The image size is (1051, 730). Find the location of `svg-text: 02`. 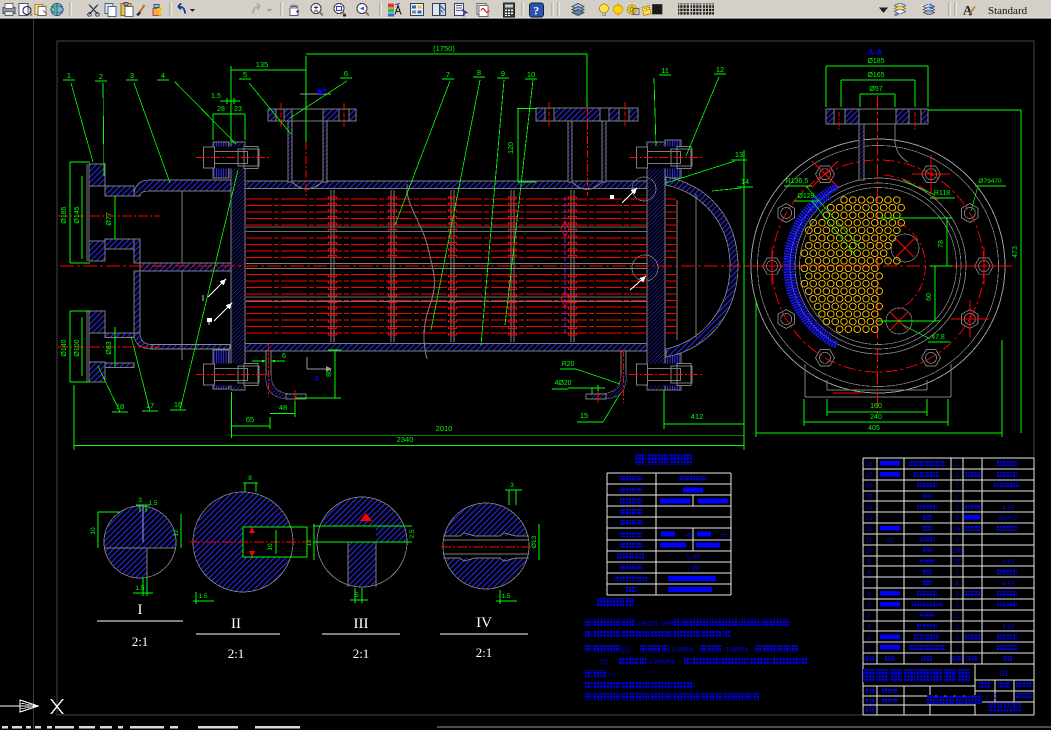

svg-text: 02 is located at coordinates (890, 540).